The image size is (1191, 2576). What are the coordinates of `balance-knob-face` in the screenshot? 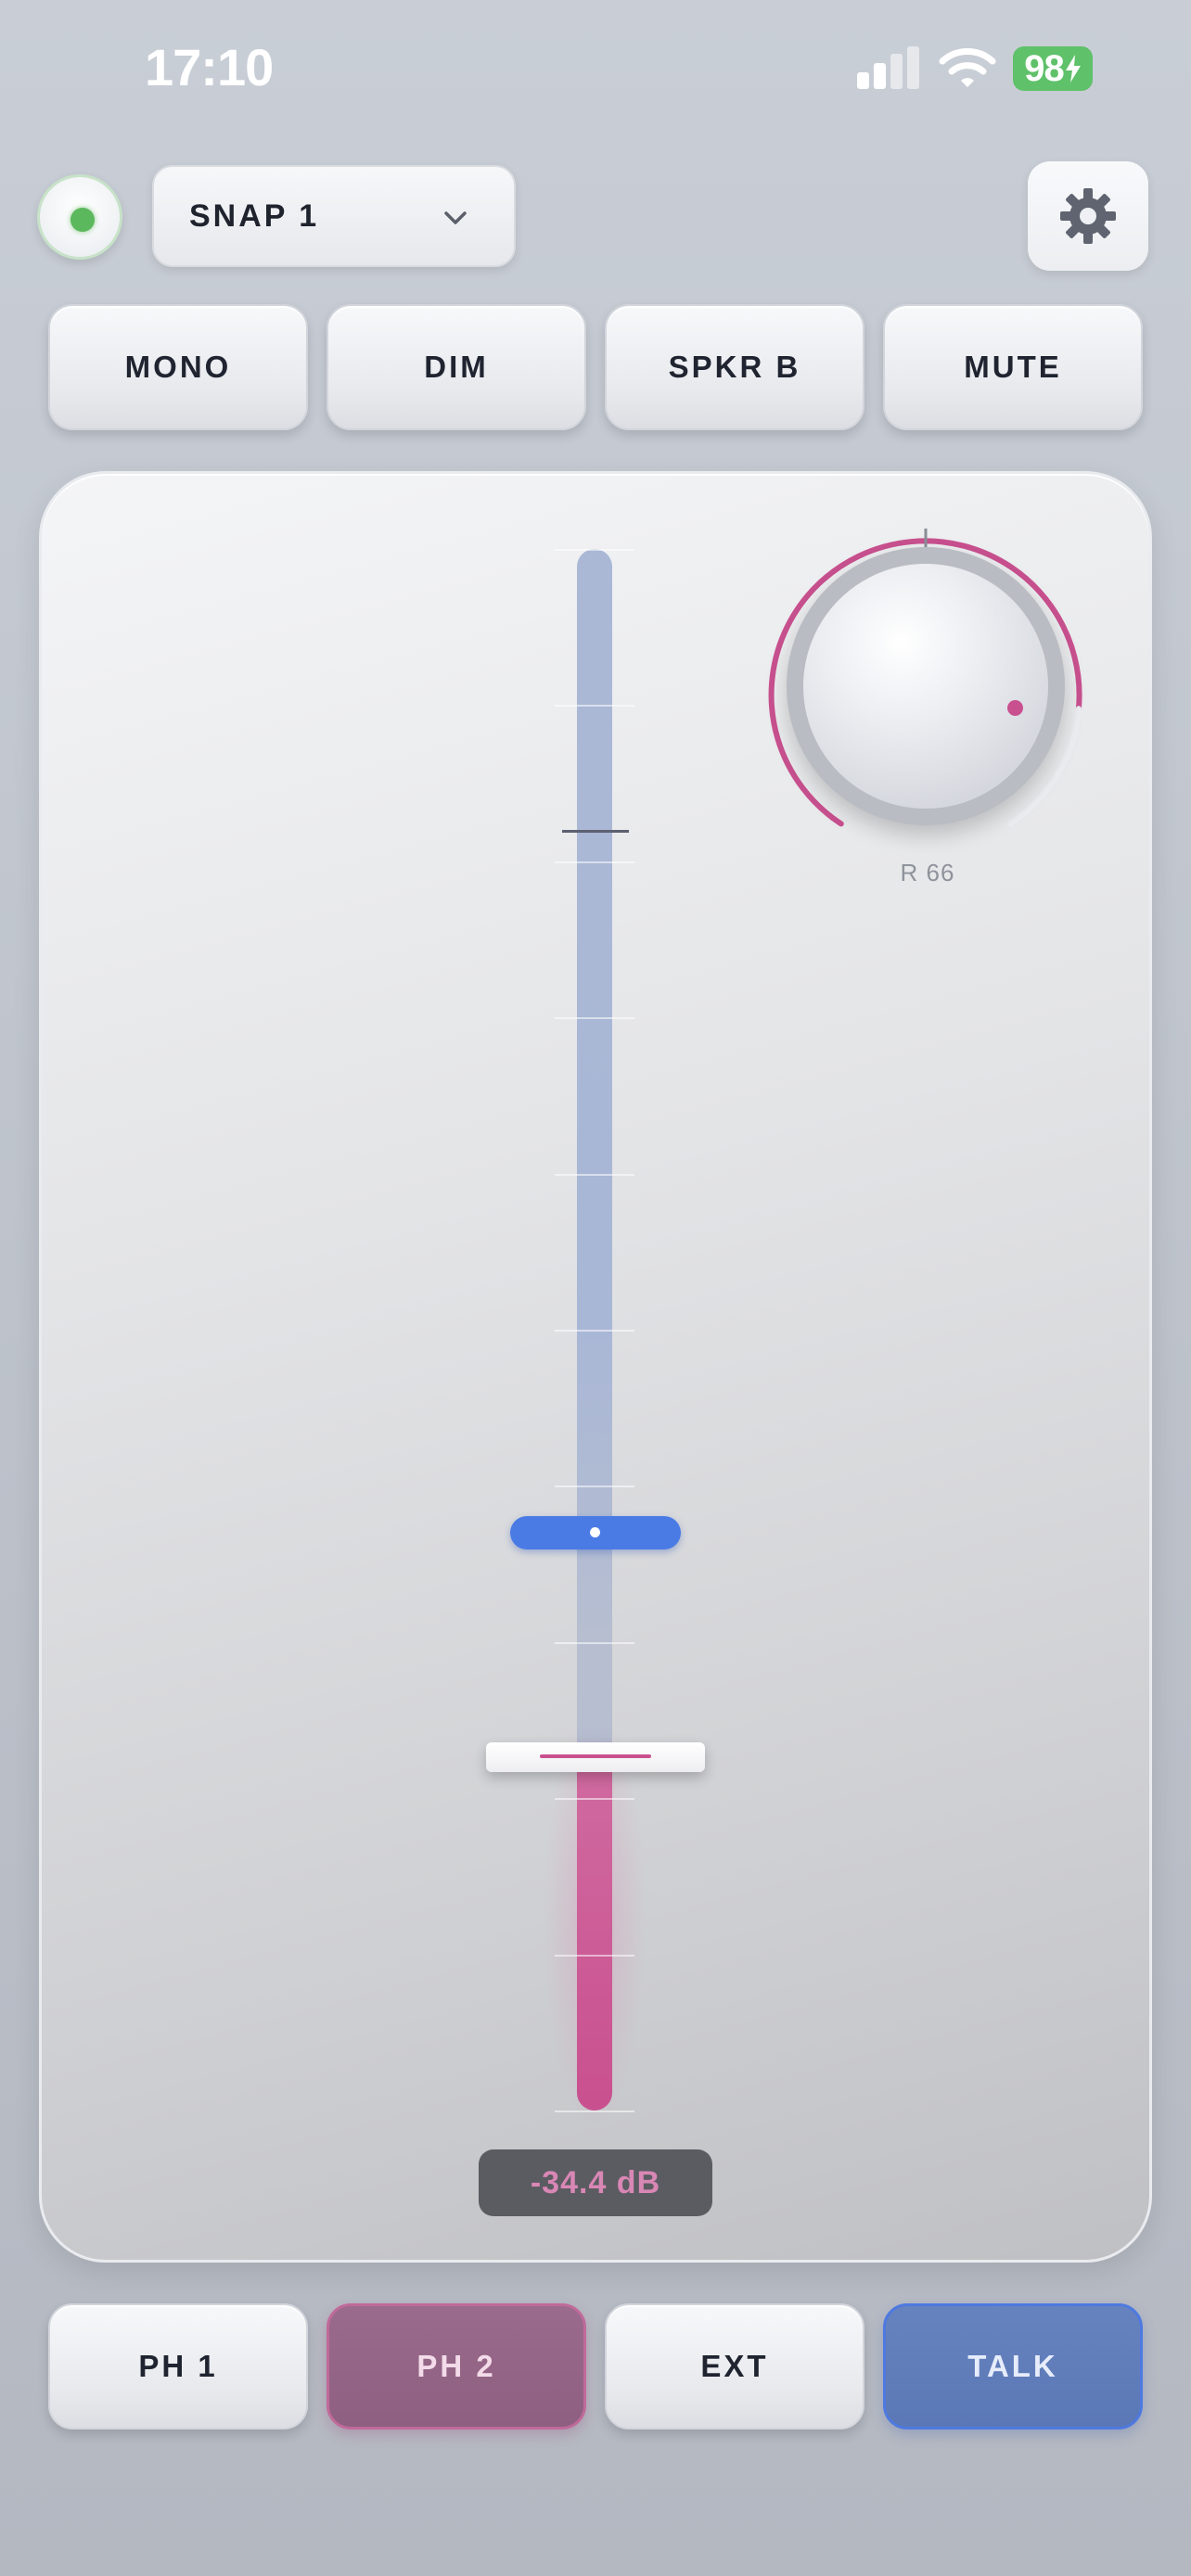 It's located at (926, 686).